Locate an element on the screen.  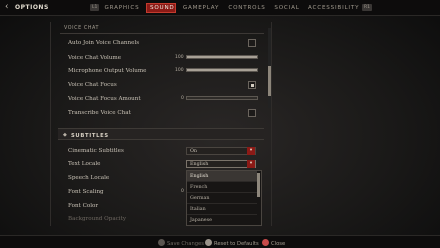
speech-locale-label: Speech Locale is located at coordinates (89, 178).